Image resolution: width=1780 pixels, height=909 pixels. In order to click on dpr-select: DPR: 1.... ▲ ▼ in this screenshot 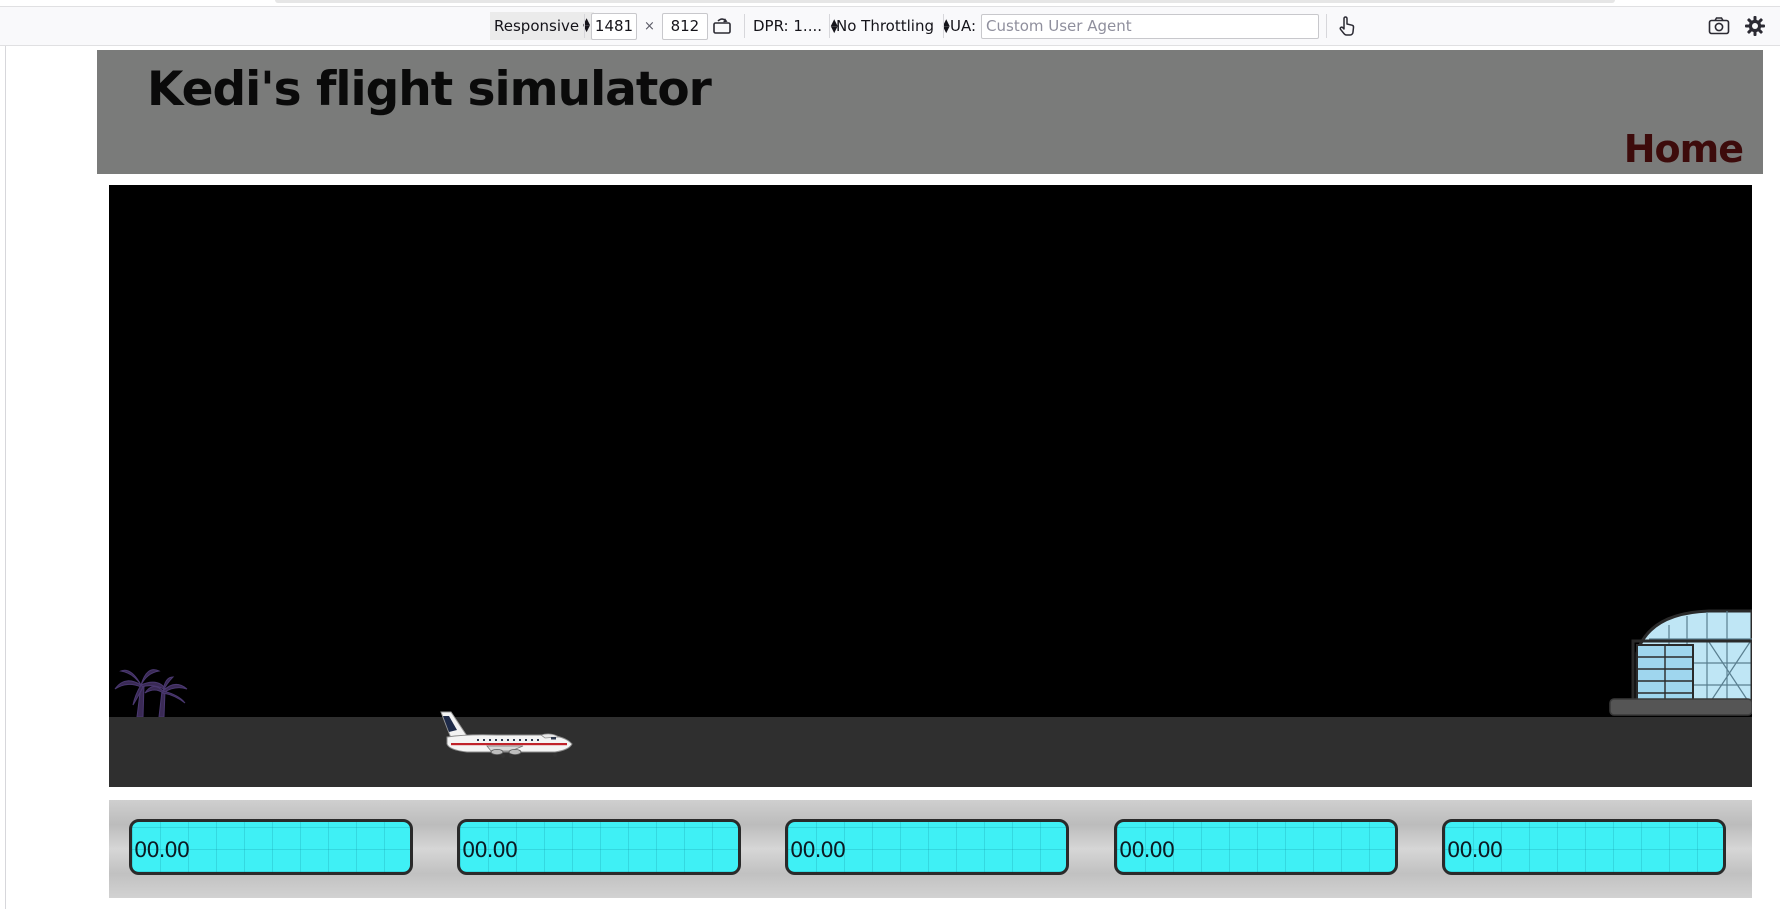, I will do `click(795, 26)`.